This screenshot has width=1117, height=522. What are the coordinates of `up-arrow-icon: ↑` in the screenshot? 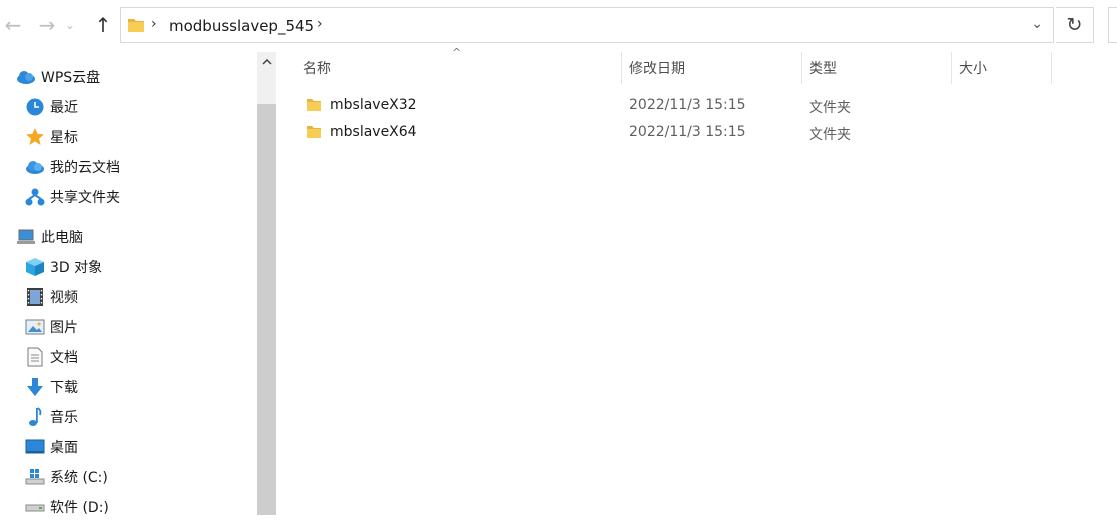 It's located at (103, 25).